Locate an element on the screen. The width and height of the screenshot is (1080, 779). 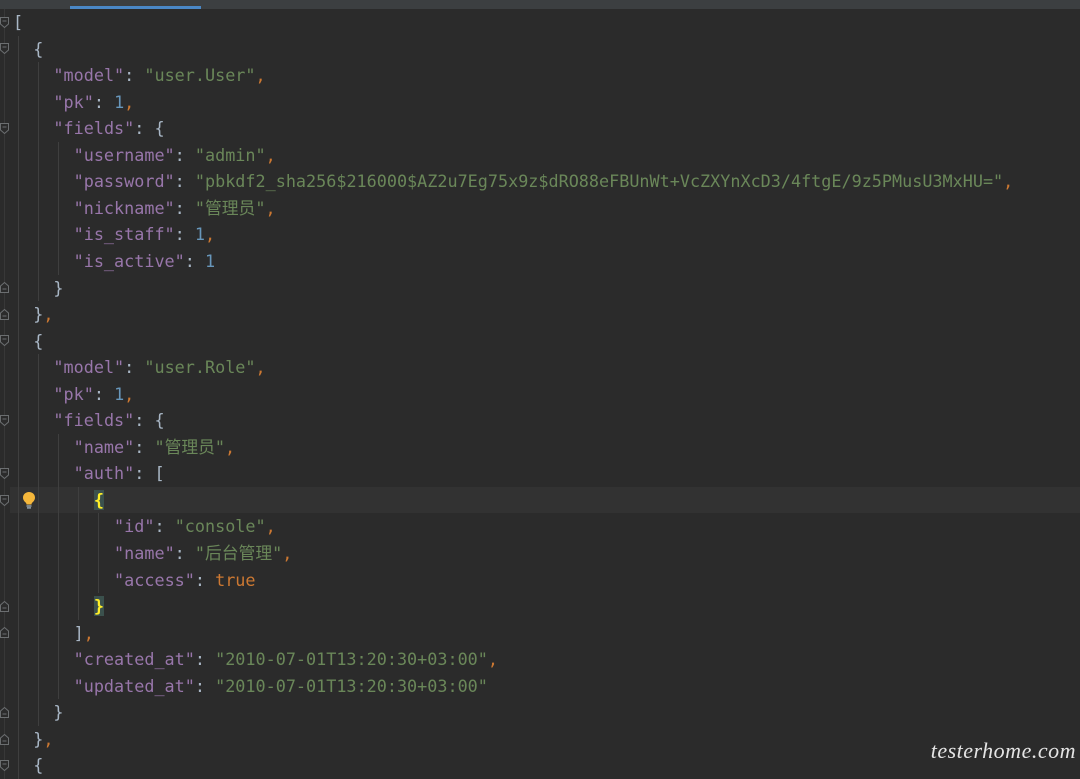
code-line: "model": "user.Role", is located at coordinates (545, 367).